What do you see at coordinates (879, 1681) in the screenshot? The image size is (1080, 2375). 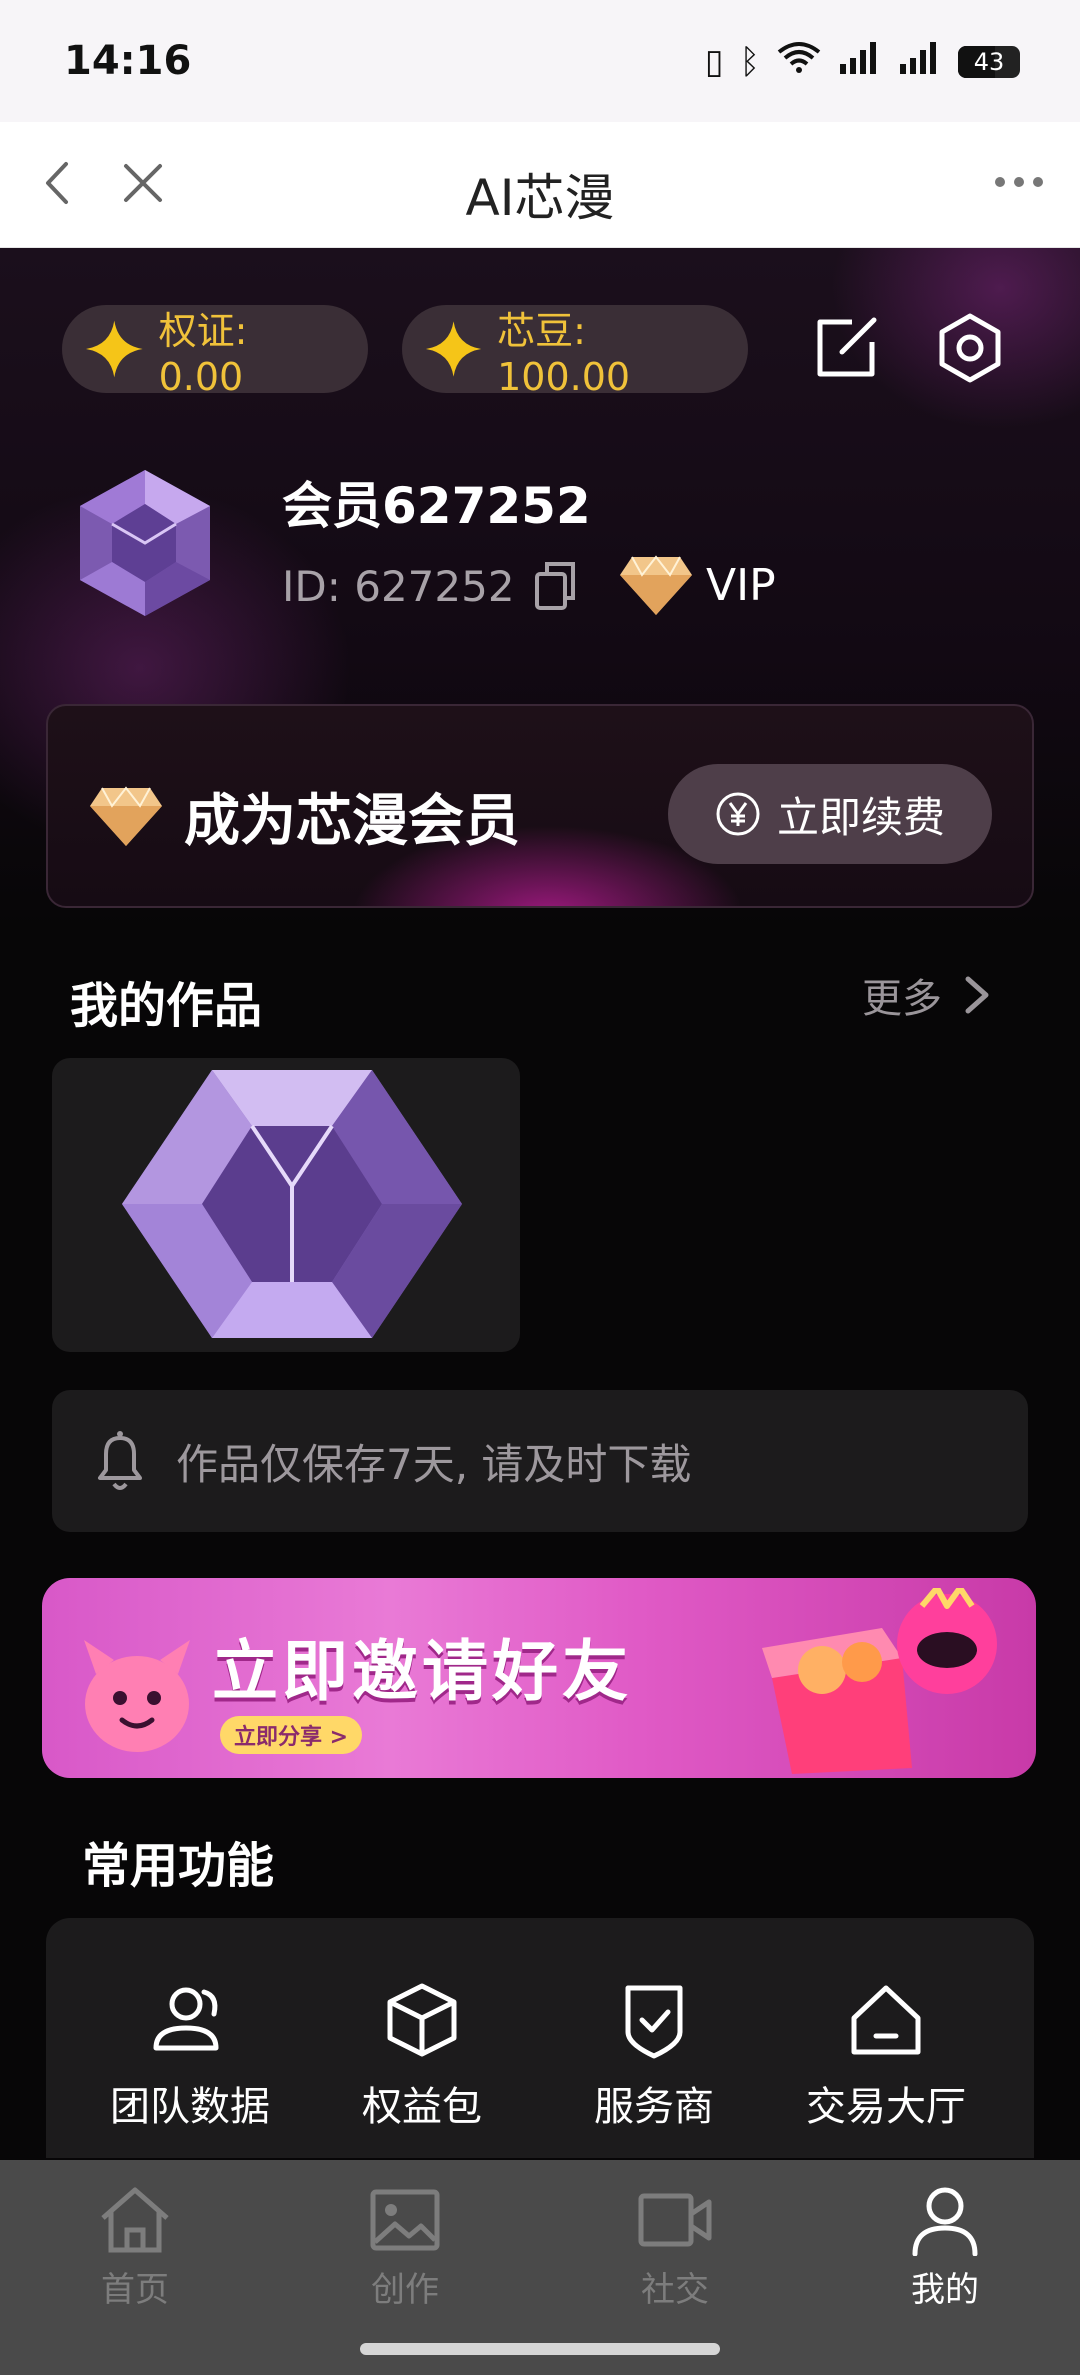 I see `gift-basket-icon` at bounding box center [879, 1681].